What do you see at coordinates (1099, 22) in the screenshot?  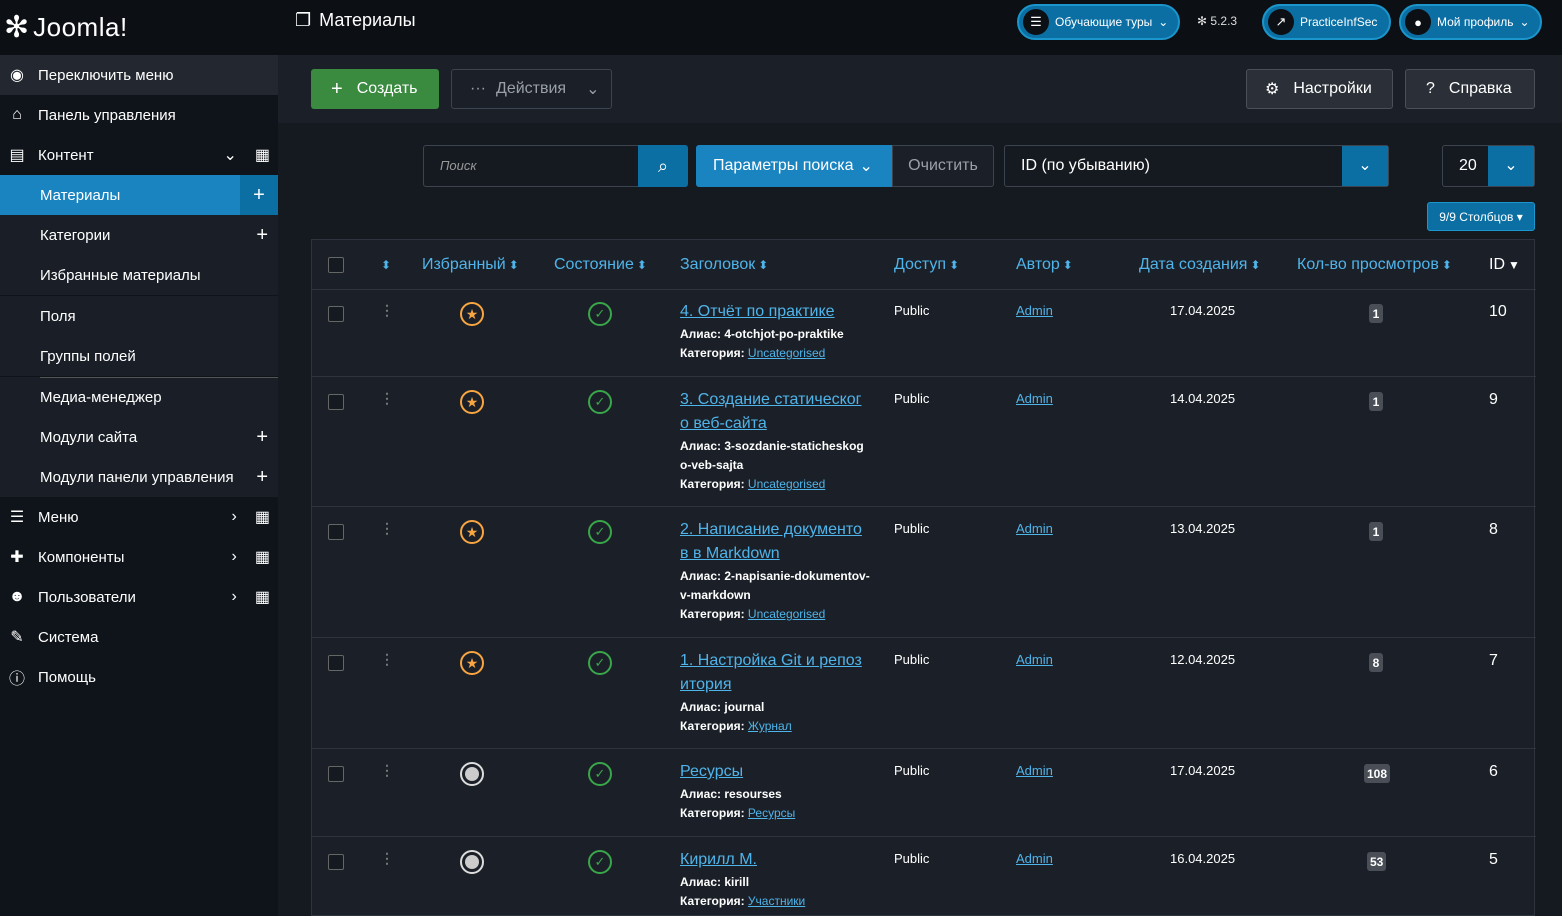 I see `guided-tours-button: ☰ Обучающие туры ⌄` at bounding box center [1099, 22].